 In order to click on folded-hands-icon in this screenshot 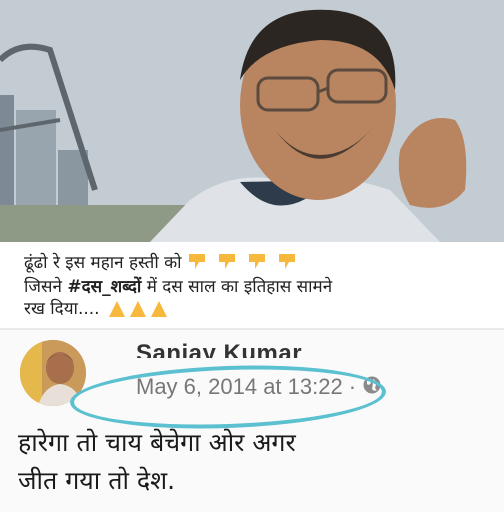, I will do `click(137, 309)`.